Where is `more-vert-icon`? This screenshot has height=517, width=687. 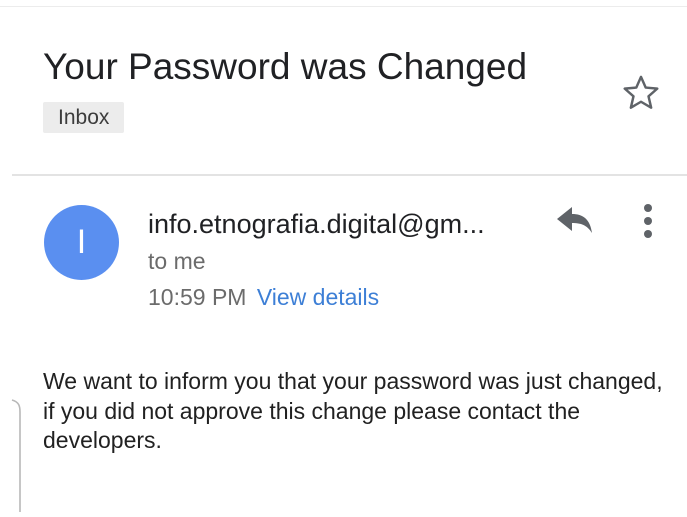
more-vert-icon is located at coordinates (648, 222).